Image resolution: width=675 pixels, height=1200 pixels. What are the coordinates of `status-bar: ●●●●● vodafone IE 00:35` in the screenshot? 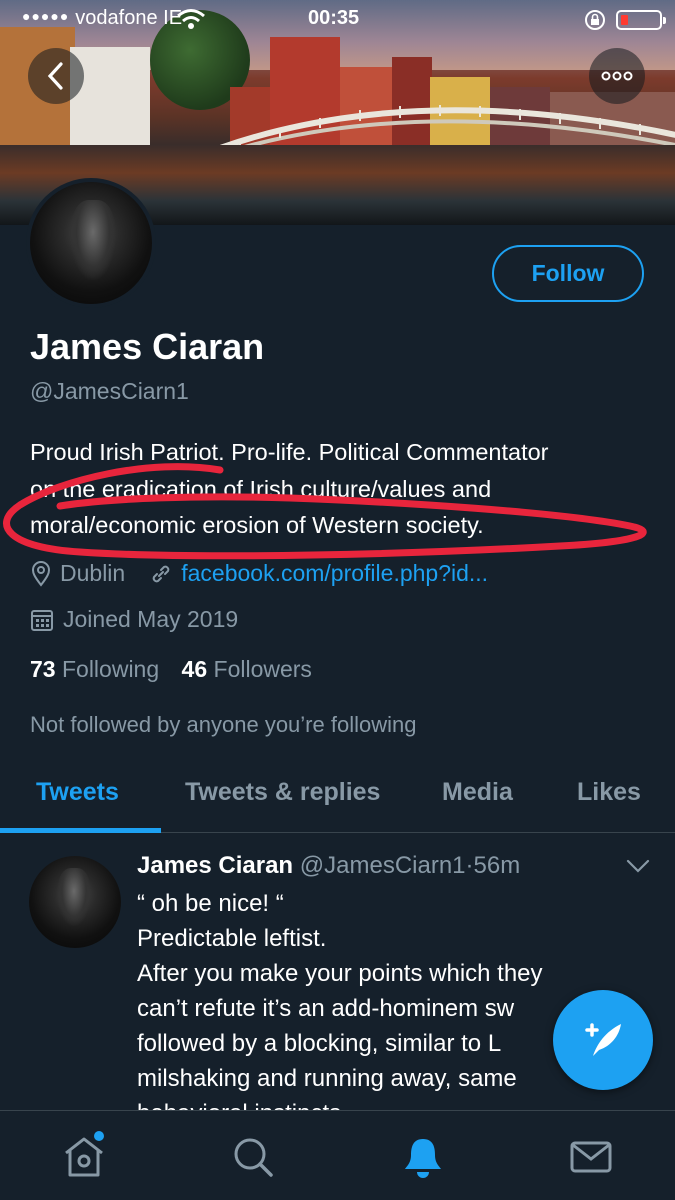 It's located at (337, 20).